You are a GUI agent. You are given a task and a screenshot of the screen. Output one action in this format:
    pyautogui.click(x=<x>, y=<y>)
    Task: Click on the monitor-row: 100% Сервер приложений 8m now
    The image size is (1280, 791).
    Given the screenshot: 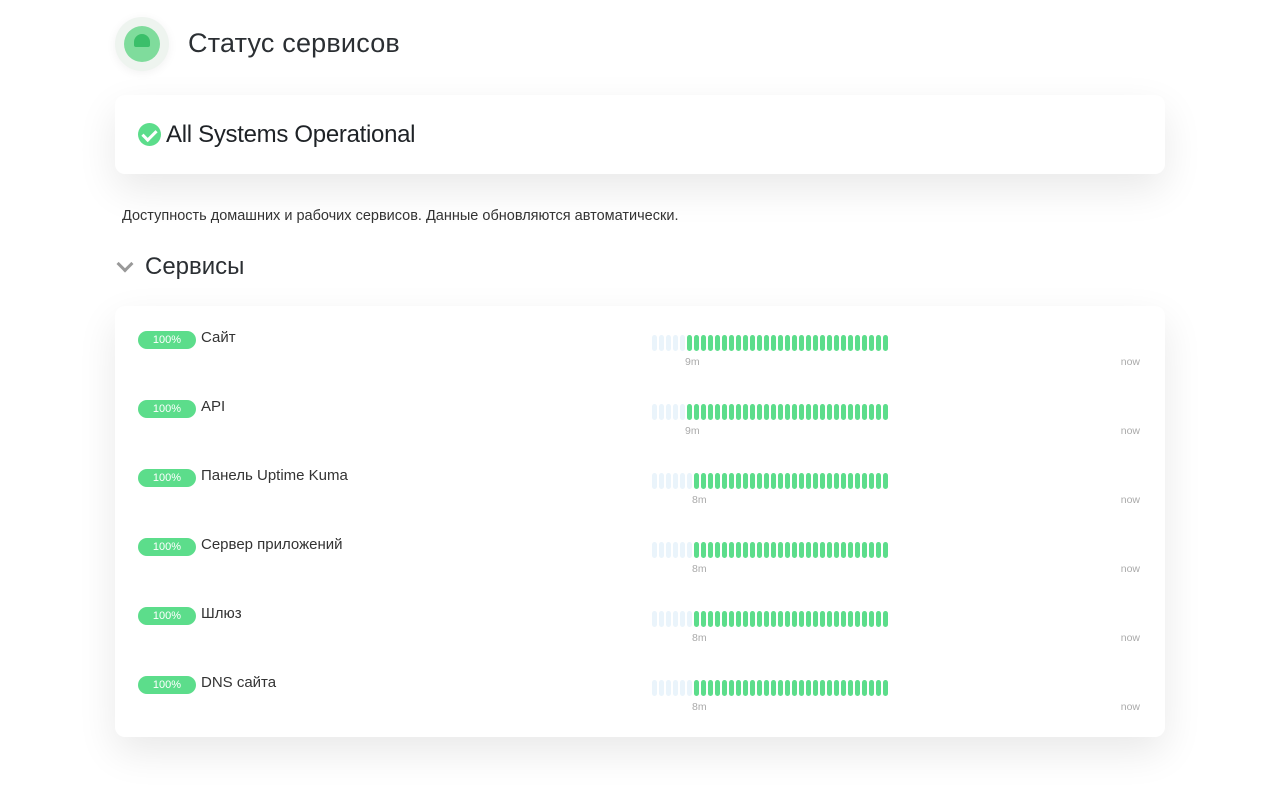 What is the action you would take?
    pyautogui.click(x=640, y=547)
    